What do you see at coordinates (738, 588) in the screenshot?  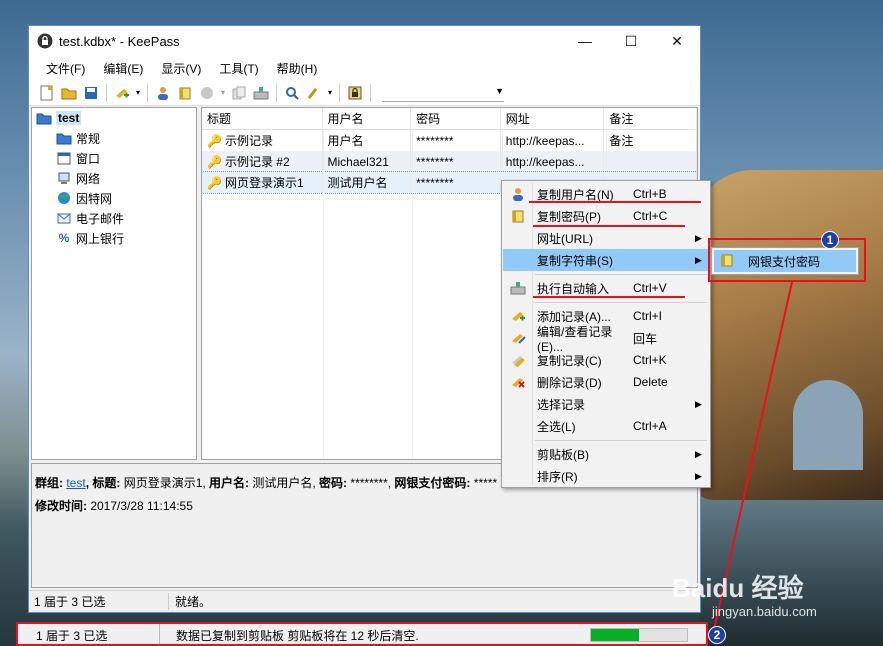 I see `baidu-watermark: Baidu 经验` at bounding box center [738, 588].